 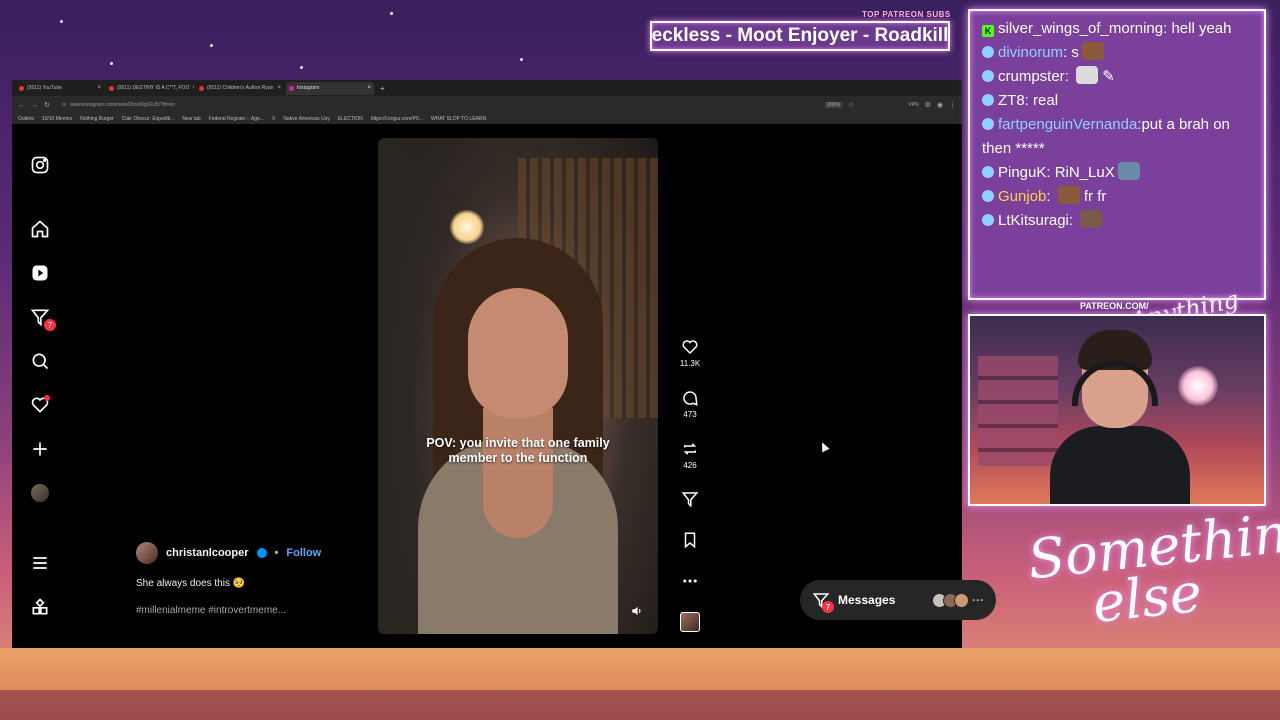 What do you see at coordinates (40, 361) in the screenshot?
I see `search-icon` at bounding box center [40, 361].